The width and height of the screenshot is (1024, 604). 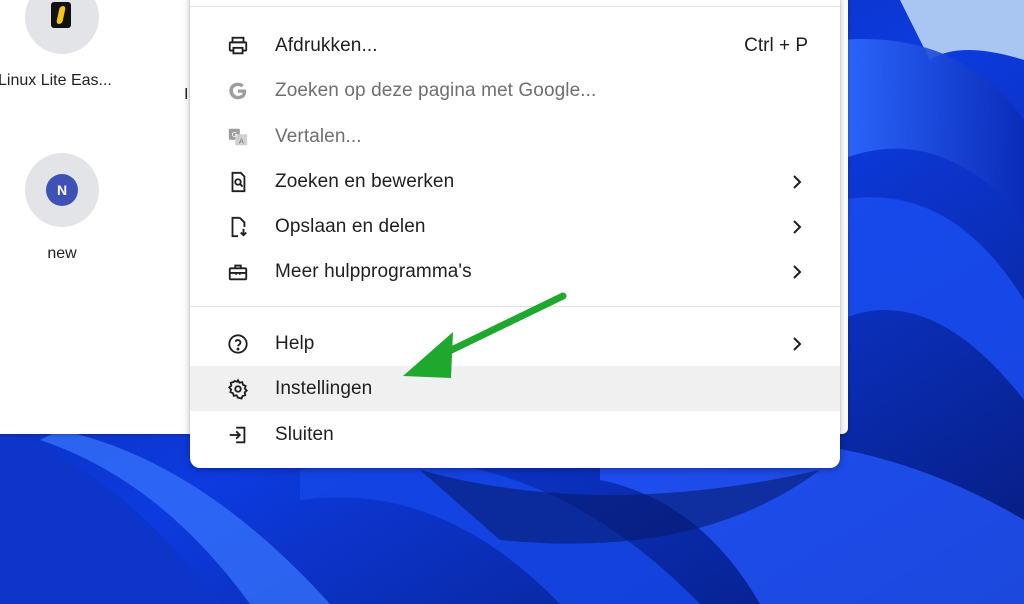 I want to click on menu-item-label: Meer hulpprogramma's, so click(x=373, y=271).